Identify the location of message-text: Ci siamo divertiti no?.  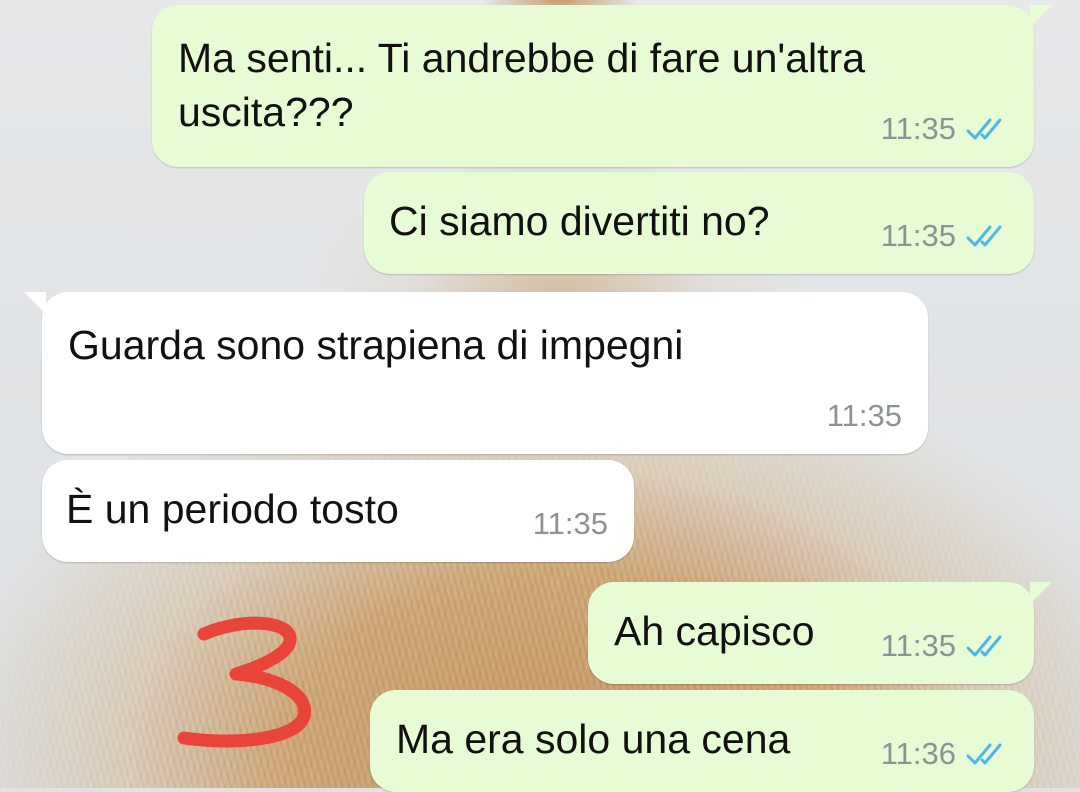
(579, 221).